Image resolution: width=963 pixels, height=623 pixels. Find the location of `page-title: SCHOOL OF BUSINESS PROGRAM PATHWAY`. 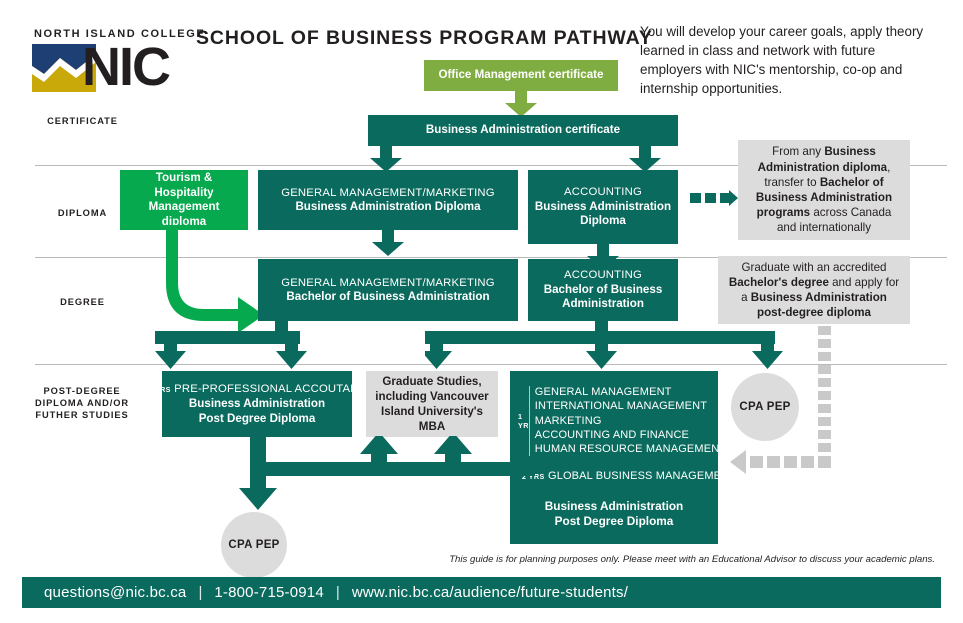

page-title: SCHOOL OF BUSINESS PROGRAM PATHWAY is located at coordinates (424, 38).